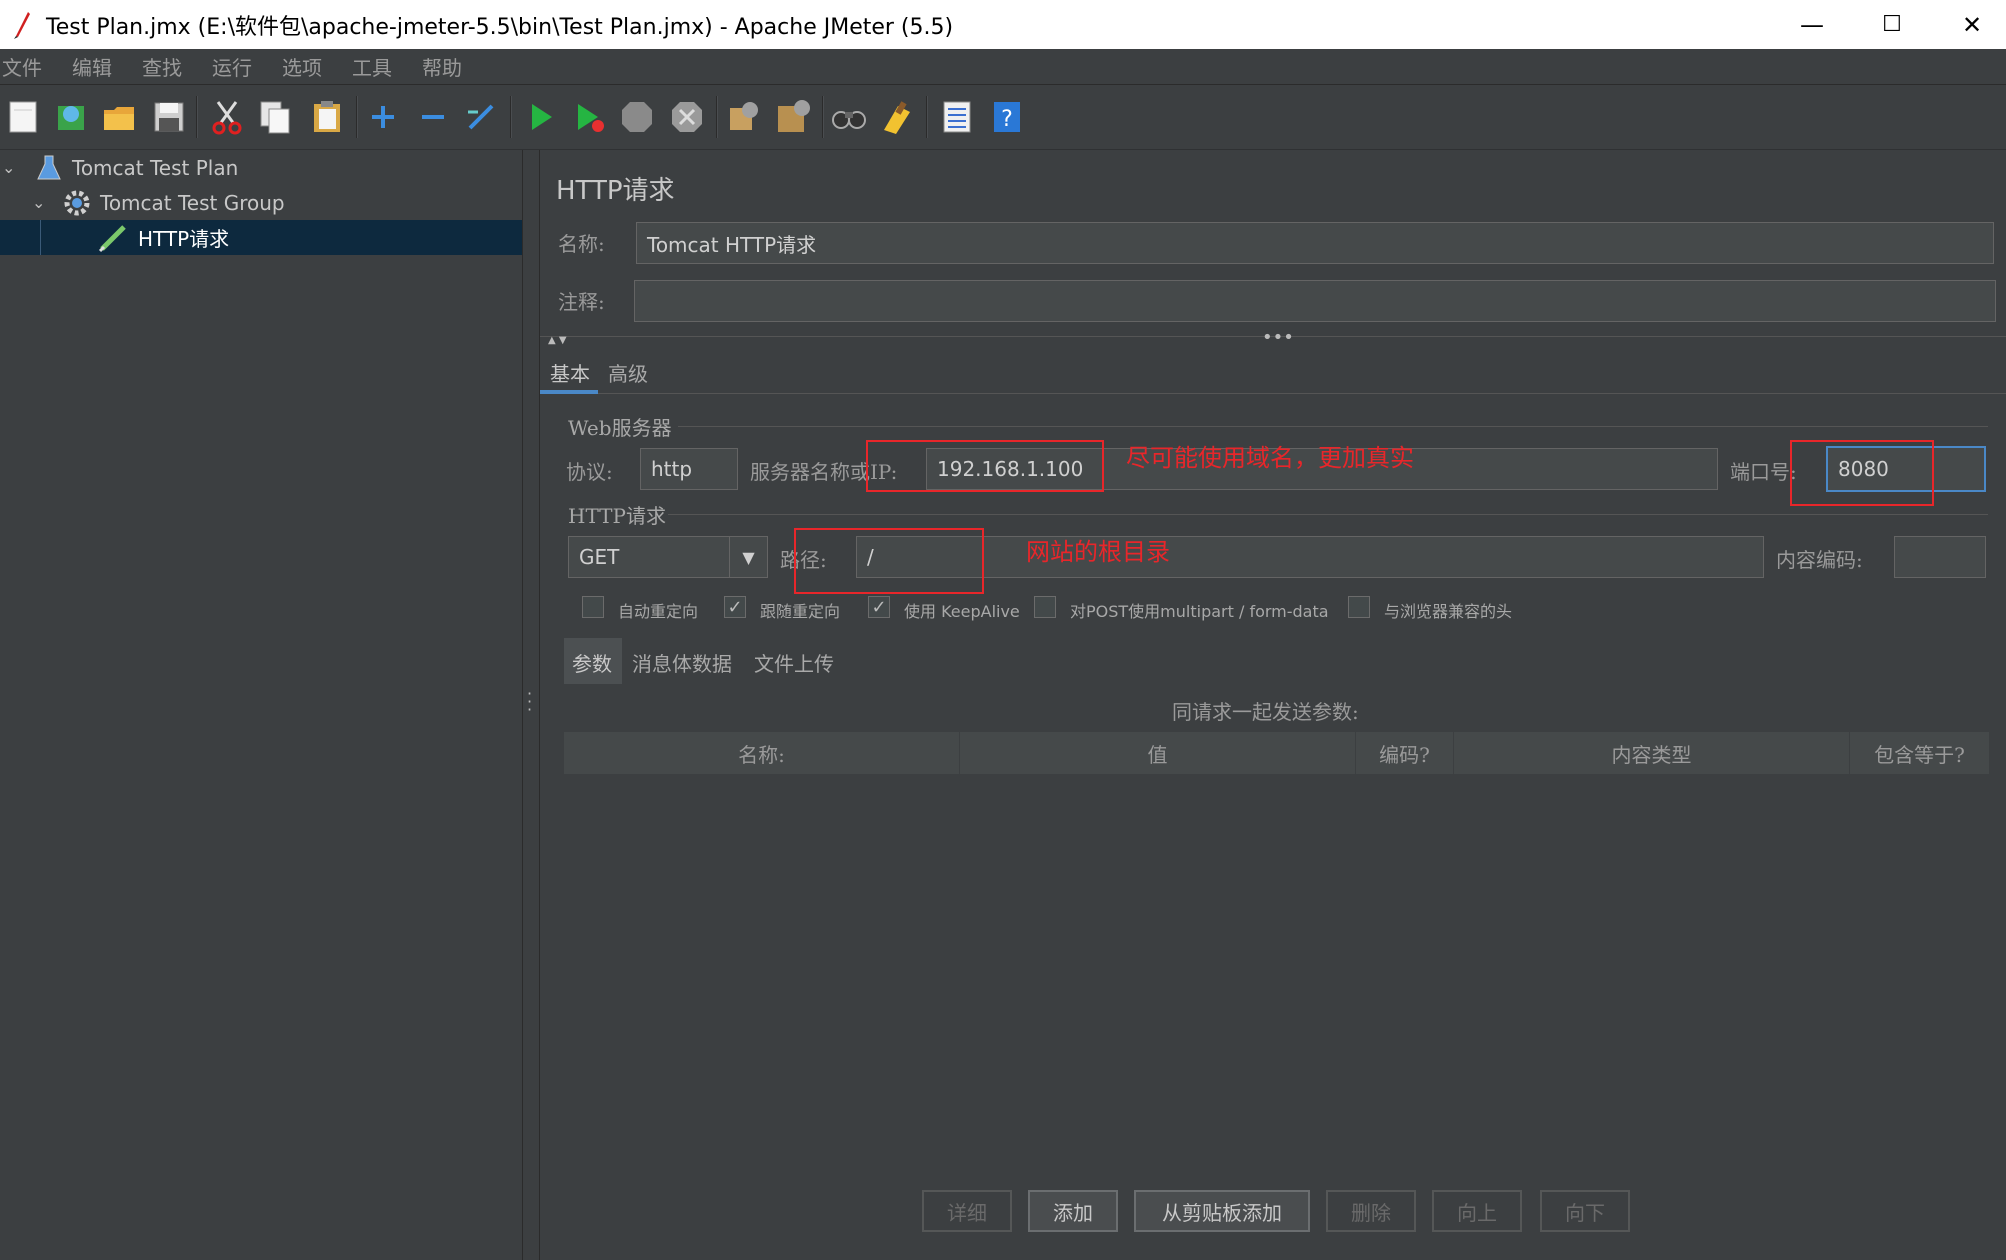 The width and height of the screenshot is (2006, 1260). I want to click on expand-icon, so click(383, 117).